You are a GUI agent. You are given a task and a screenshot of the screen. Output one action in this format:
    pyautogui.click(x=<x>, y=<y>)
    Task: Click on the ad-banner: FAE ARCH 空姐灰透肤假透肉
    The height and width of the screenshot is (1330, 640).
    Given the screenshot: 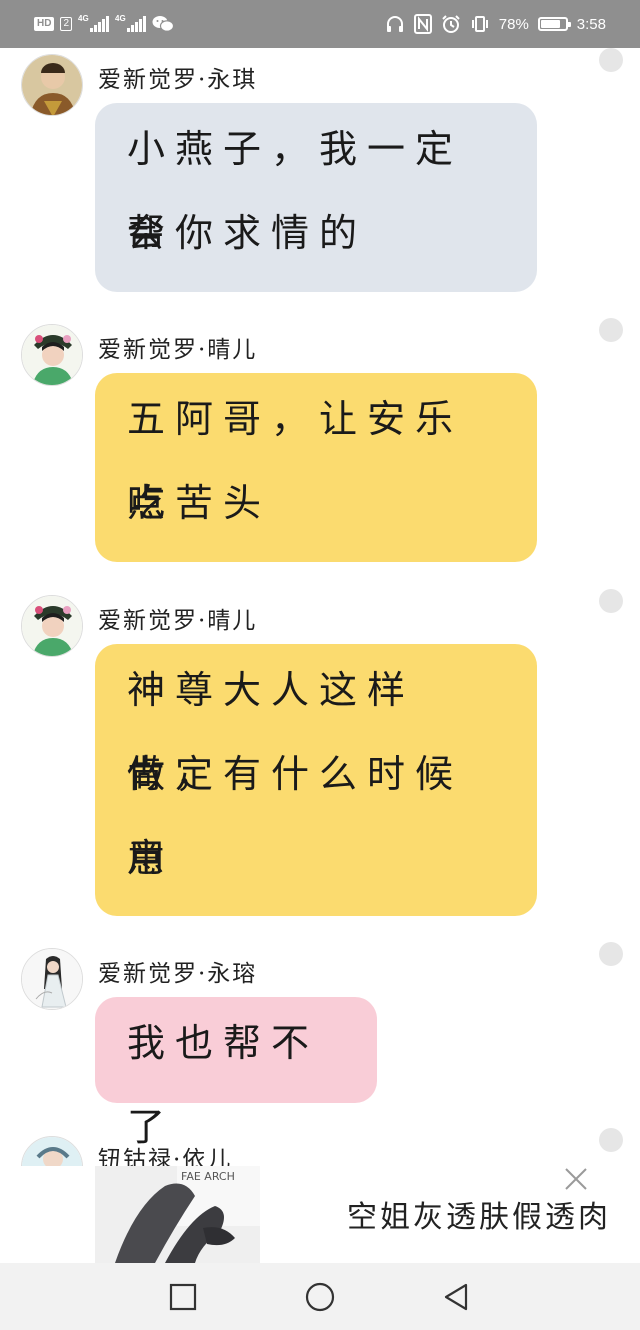 What is the action you would take?
    pyautogui.click(x=320, y=1214)
    